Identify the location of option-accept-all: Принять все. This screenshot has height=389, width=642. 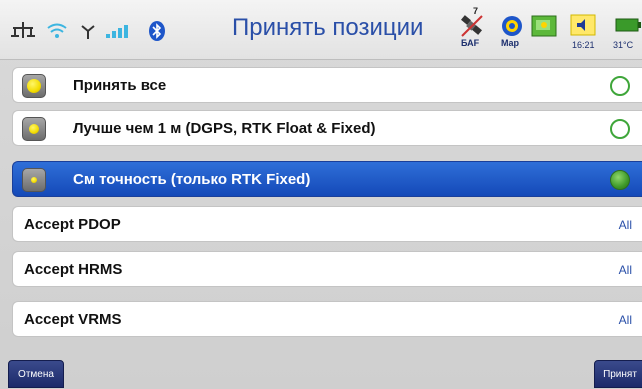
(327, 85).